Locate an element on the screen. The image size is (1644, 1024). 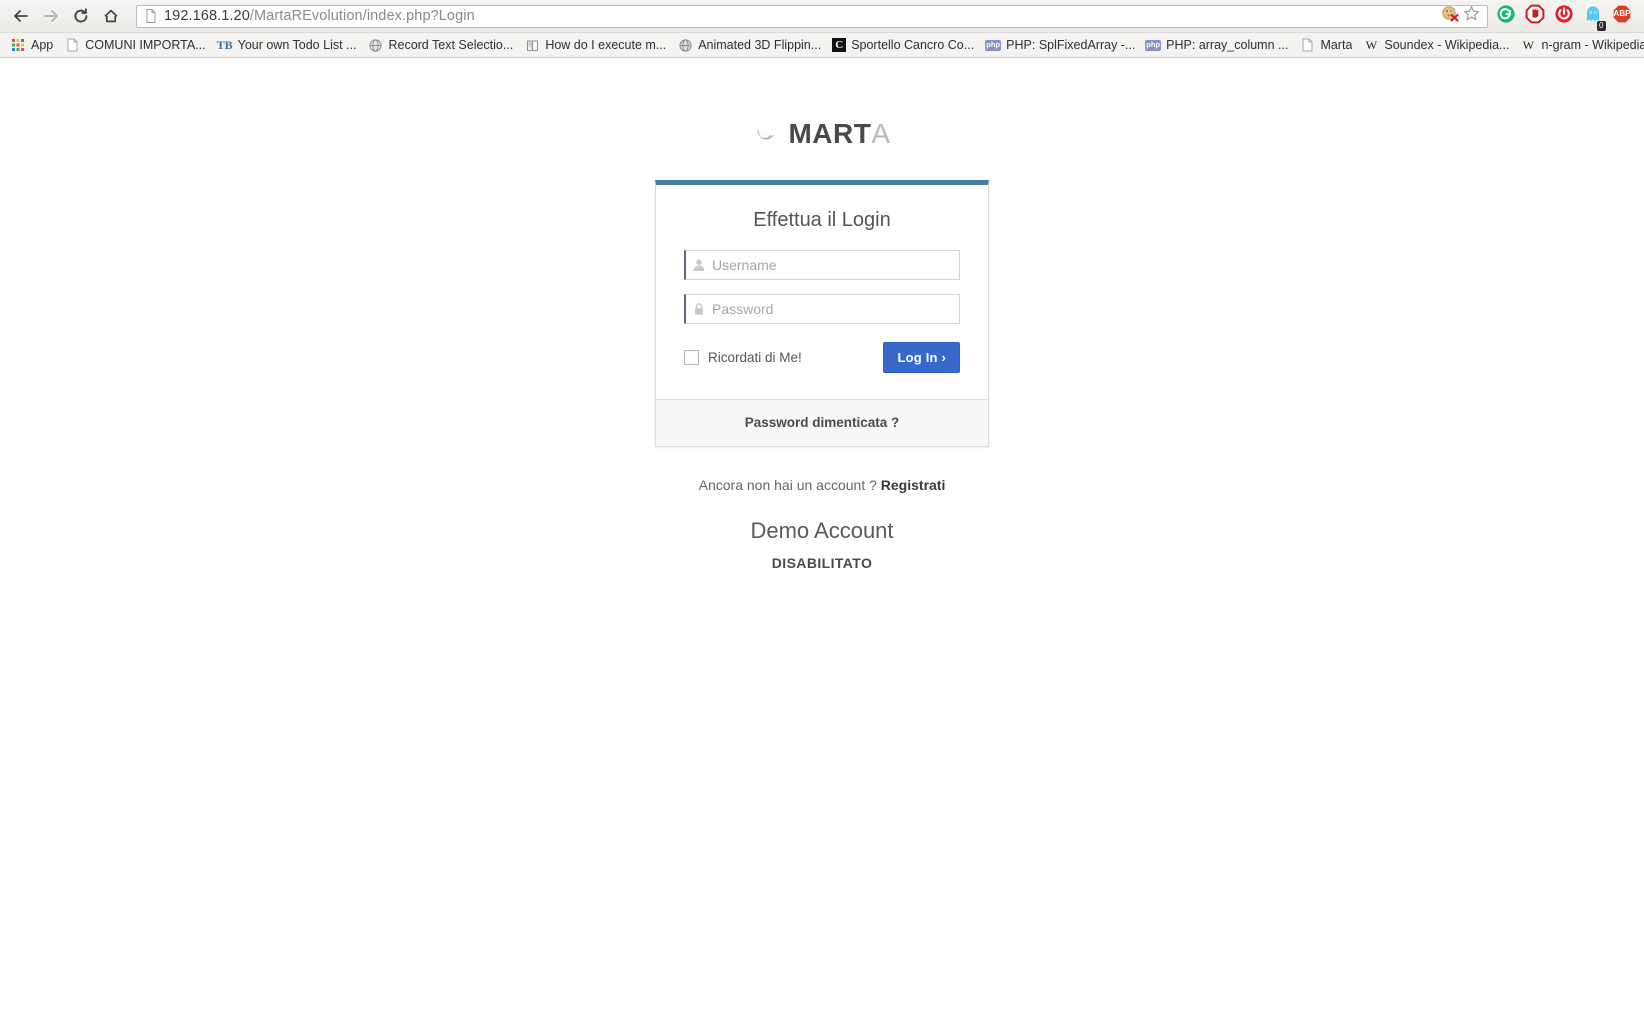
login-card: Effettua il Login Ricordat is located at coordinates (822, 313).